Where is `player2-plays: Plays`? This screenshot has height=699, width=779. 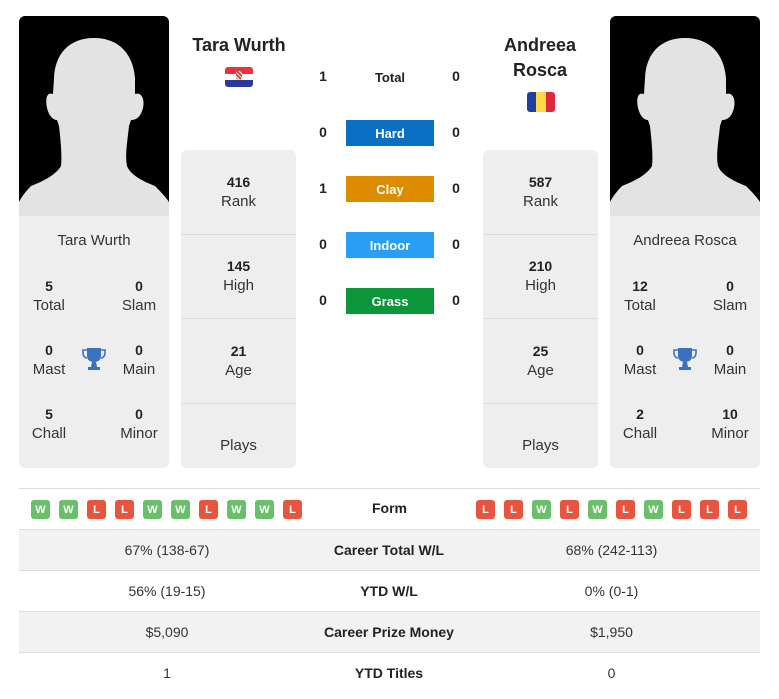
player2-plays: Plays is located at coordinates (540, 445).